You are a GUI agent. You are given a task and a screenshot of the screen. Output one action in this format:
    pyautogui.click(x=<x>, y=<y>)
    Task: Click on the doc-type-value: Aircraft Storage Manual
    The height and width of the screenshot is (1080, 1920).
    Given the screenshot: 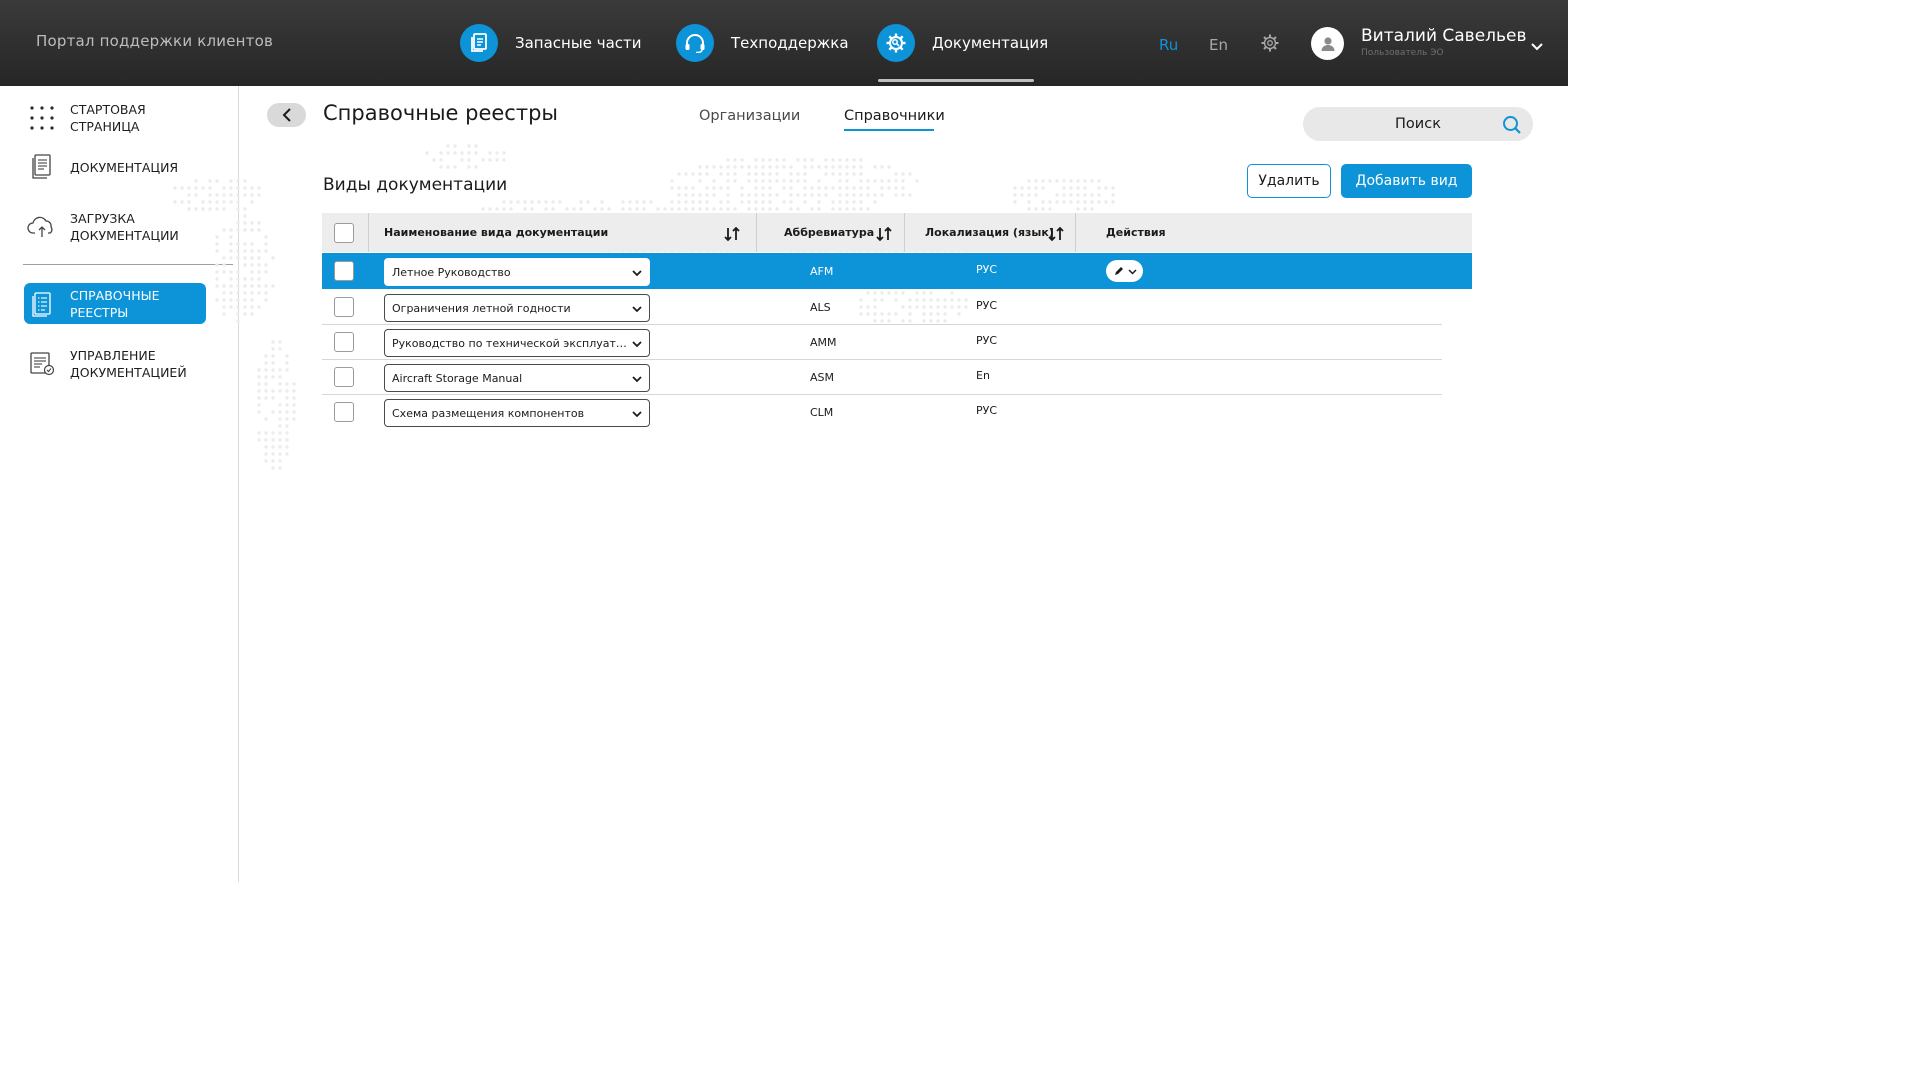 What is the action you would take?
    pyautogui.click(x=457, y=378)
    